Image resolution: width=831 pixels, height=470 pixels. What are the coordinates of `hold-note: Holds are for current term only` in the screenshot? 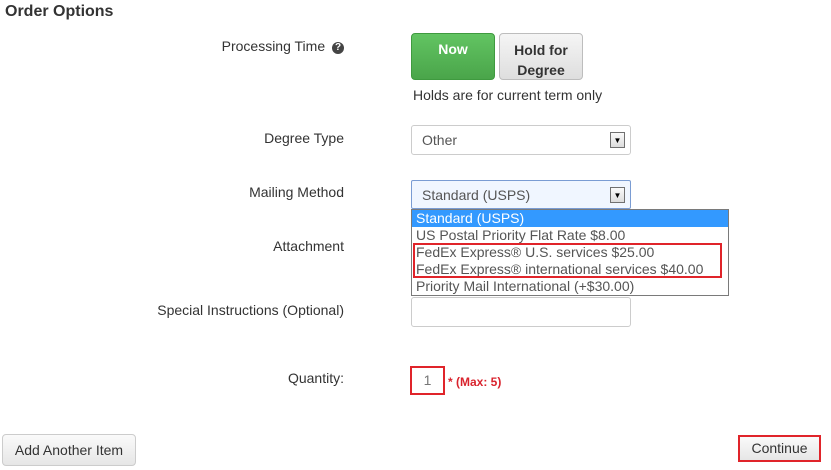 It's located at (508, 95).